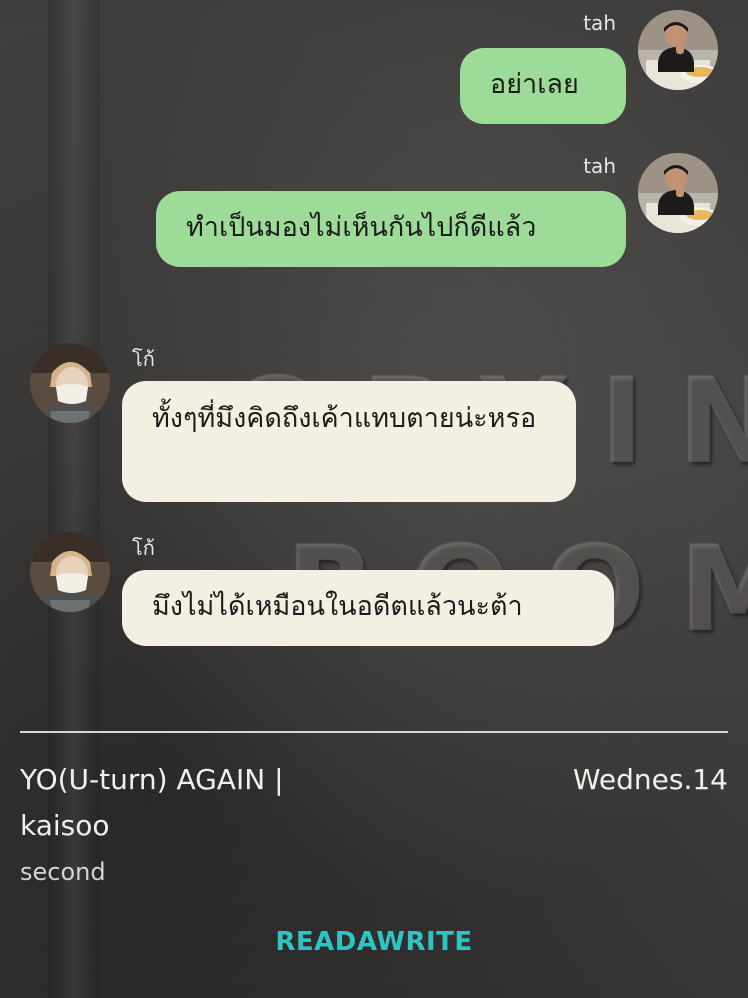  I want to click on chapter-date: Wednes.14, so click(650, 779).